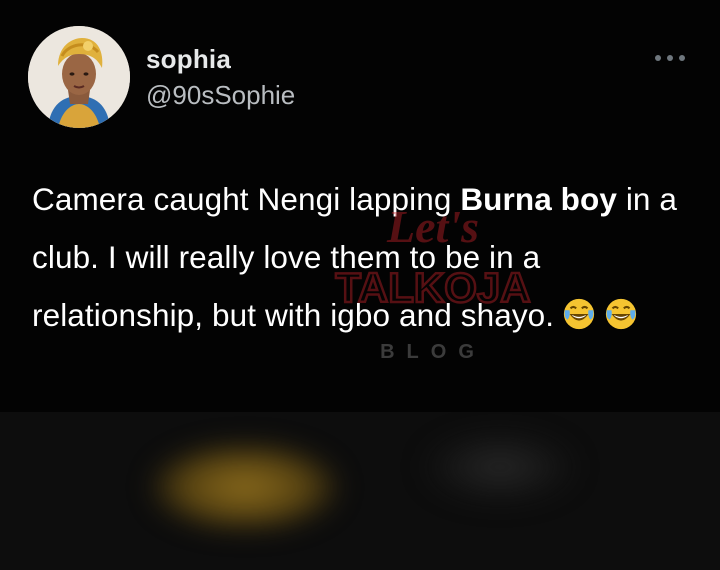 The image size is (720, 570). Describe the element at coordinates (245, 487) in the screenshot. I see `blurred-highlight` at that location.